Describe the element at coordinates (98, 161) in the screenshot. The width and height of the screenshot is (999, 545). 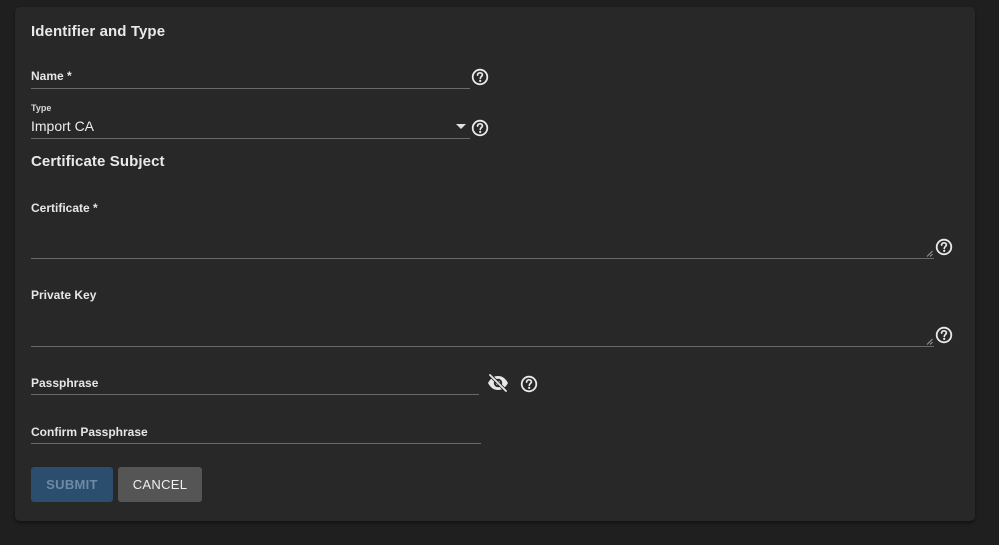
I see `section-title-certificate-subject: Certificate Subject` at that location.